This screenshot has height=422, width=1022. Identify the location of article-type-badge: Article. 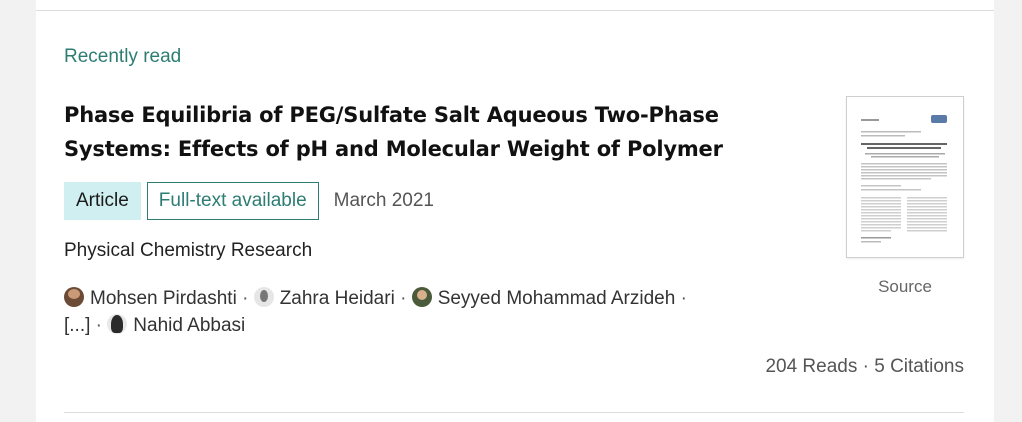
(102, 201).